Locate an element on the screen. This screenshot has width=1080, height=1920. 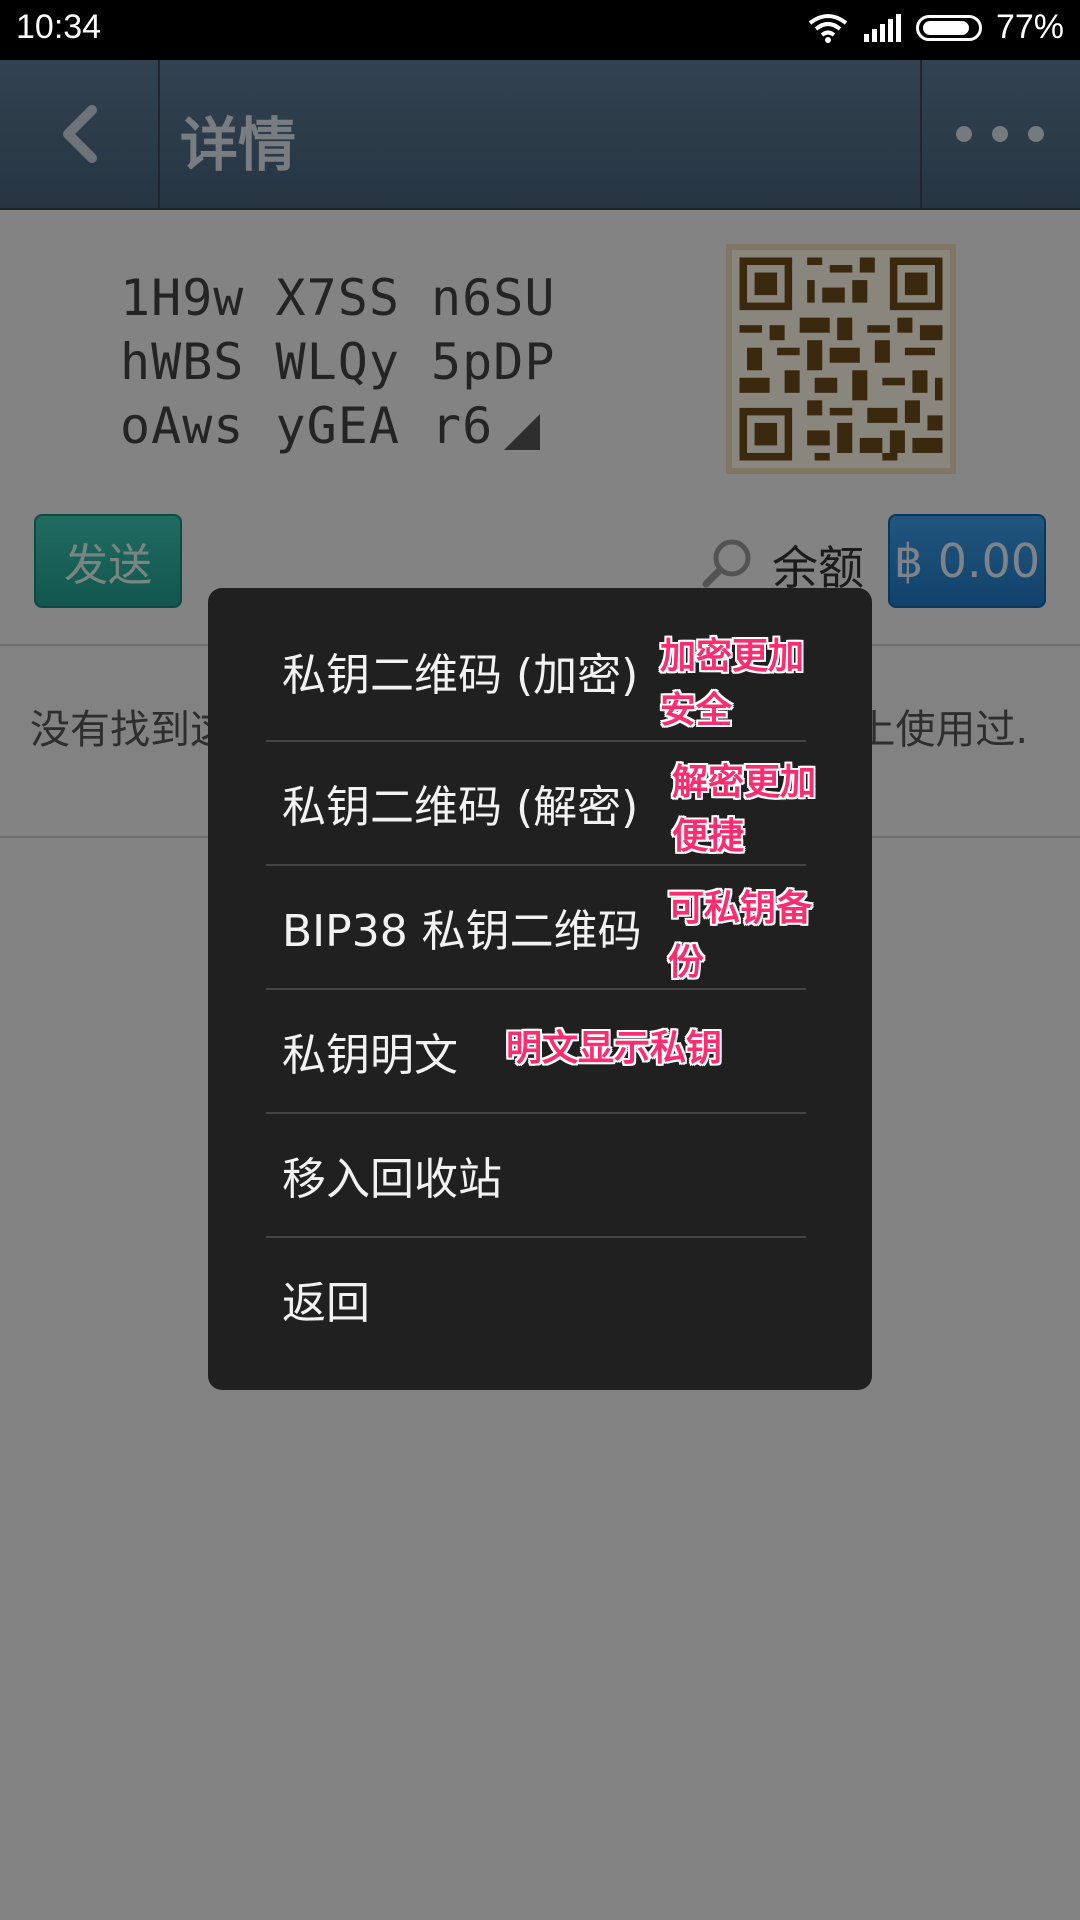
annotation-plaintext: 明文显示私钥 is located at coordinates (614, 1048).